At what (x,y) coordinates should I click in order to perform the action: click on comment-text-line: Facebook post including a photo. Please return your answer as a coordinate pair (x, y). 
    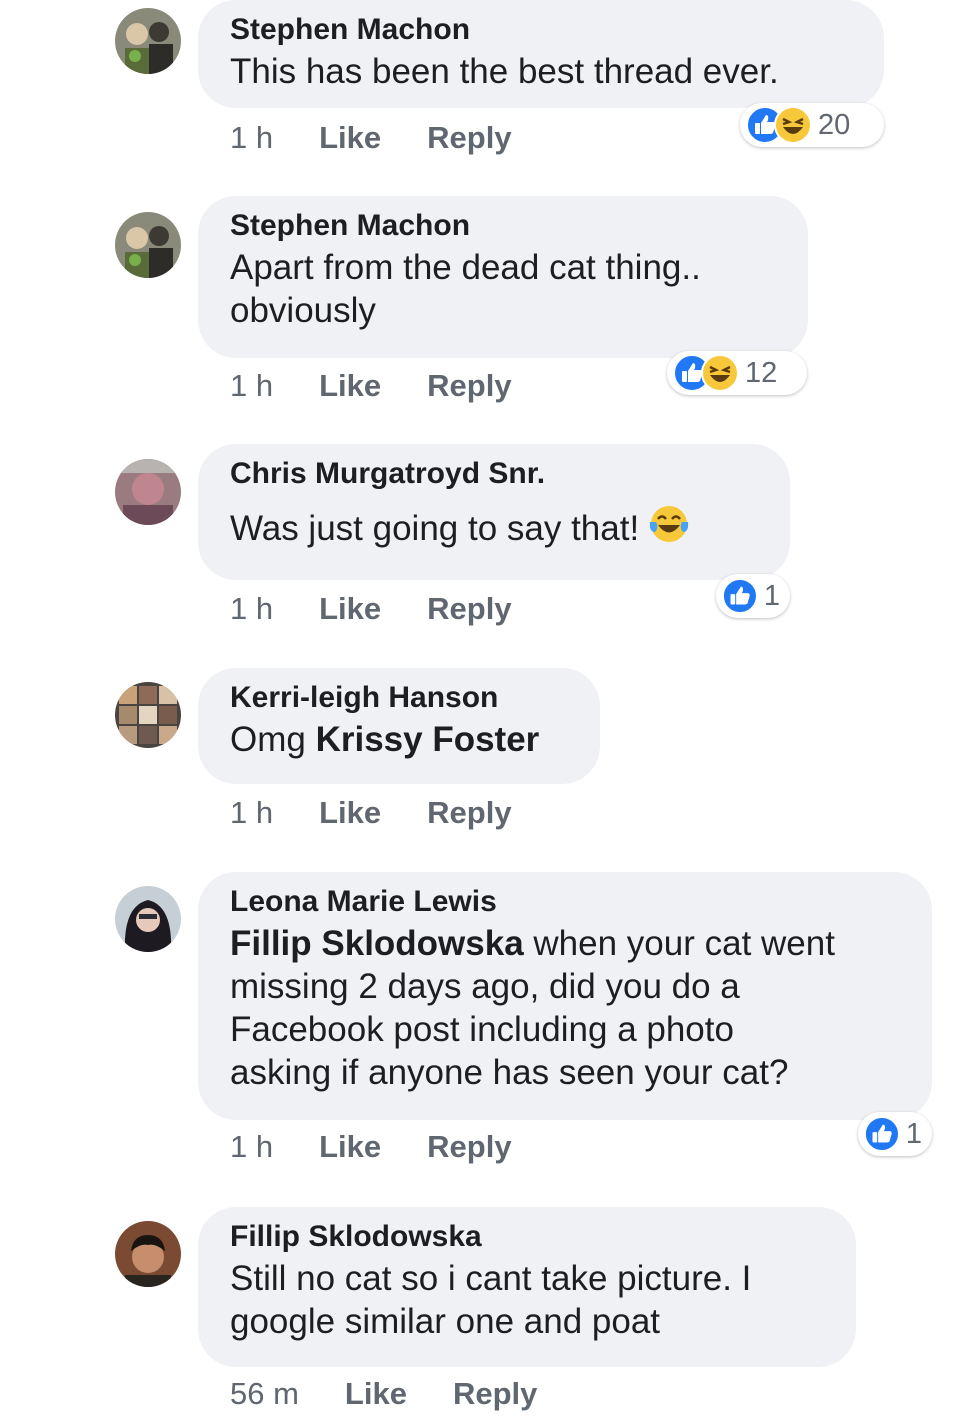
    Looking at the image, I should click on (482, 1029).